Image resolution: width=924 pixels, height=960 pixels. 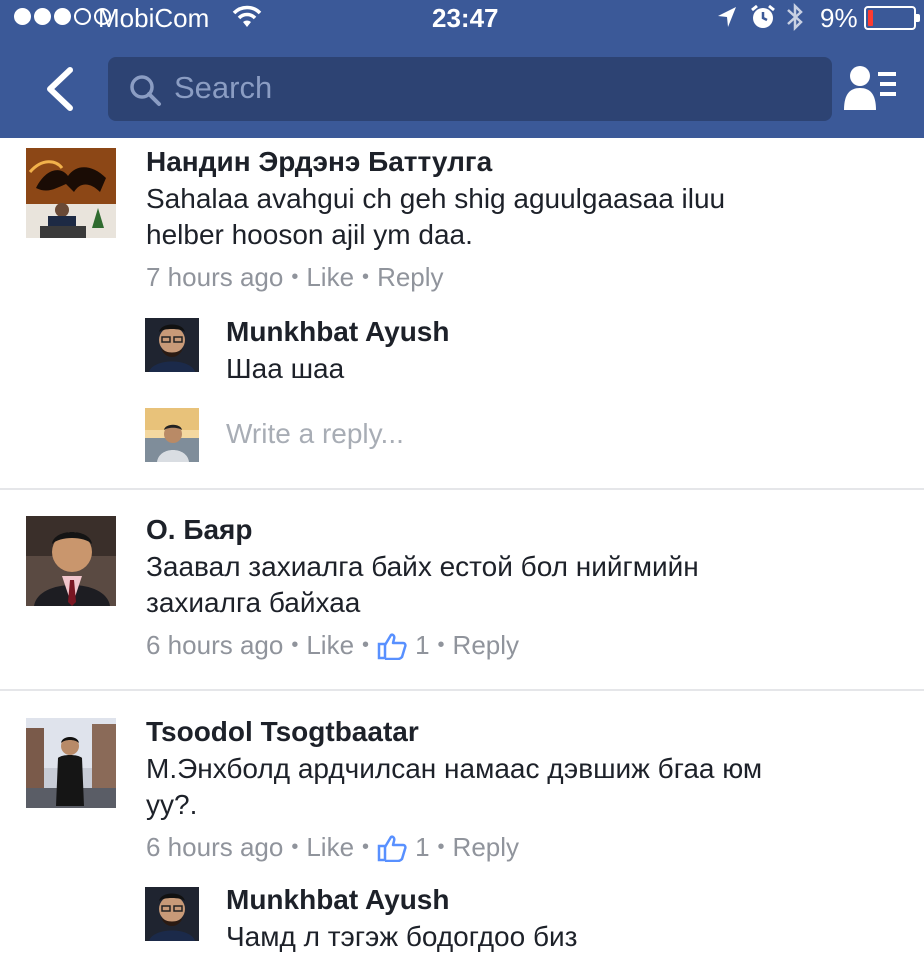 What do you see at coordinates (319, 162) in the screenshot?
I see `comment-author: Нандин Эрдэнэ Баттулга` at bounding box center [319, 162].